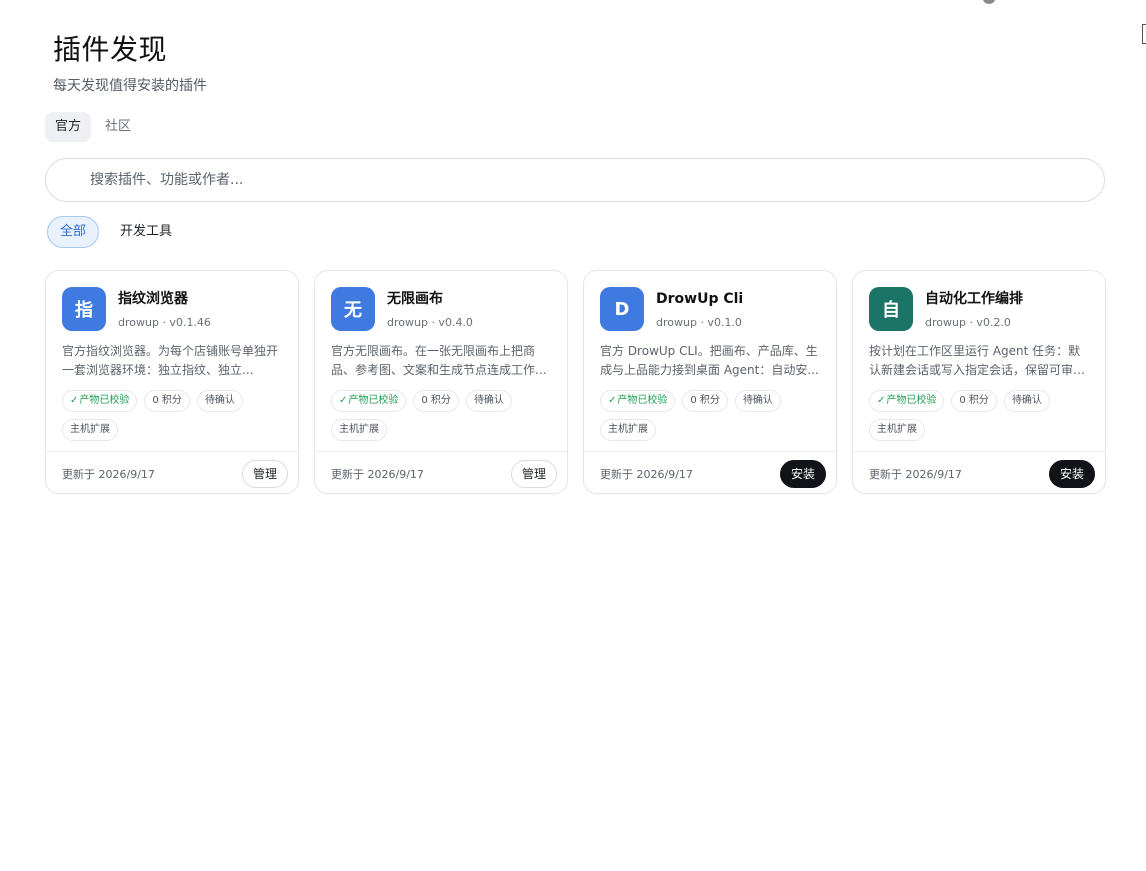 This screenshot has width=1146, height=871. What do you see at coordinates (974, 299) in the screenshot?
I see `plugin-name: 自动化工作编排` at bounding box center [974, 299].